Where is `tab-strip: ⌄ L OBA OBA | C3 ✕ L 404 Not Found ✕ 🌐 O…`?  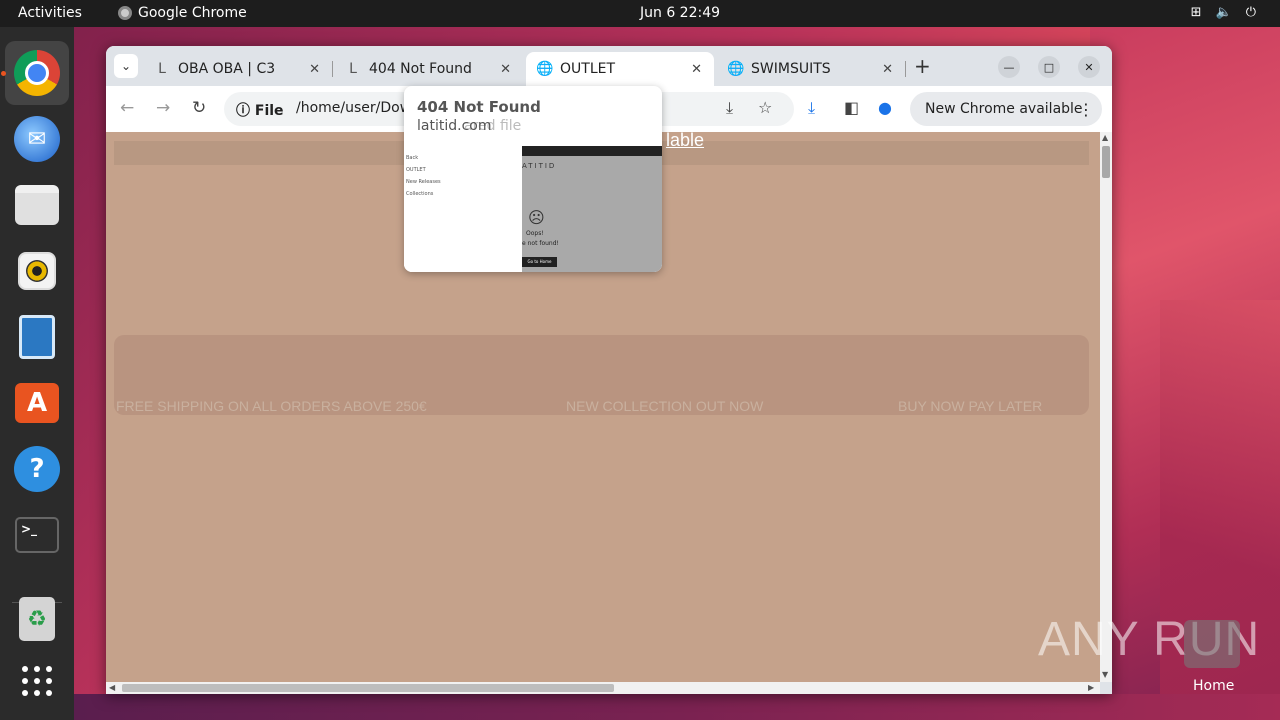
tab-strip: ⌄ L OBA OBA | C3 ✕ L 404 Not Found ✕ 🌐 O… is located at coordinates (609, 66).